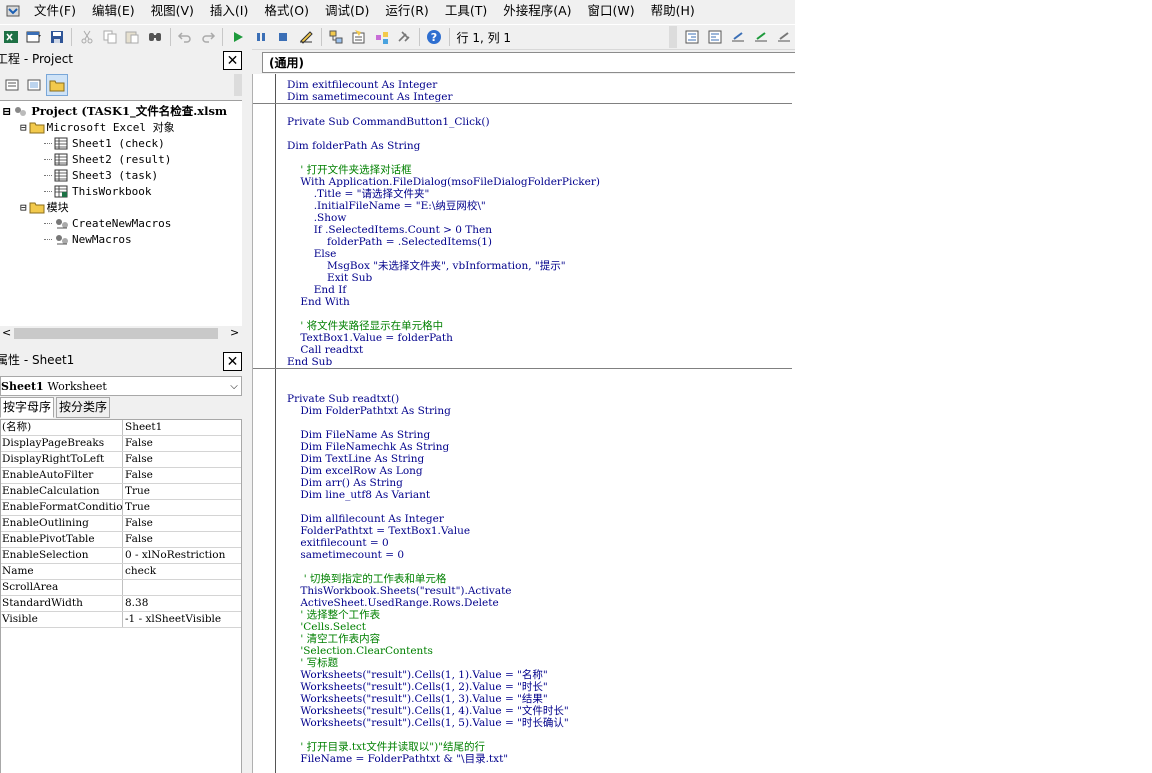 The width and height of the screenshot is (1152, 773). I want to click on object-browser-icon, so click(381, 37).